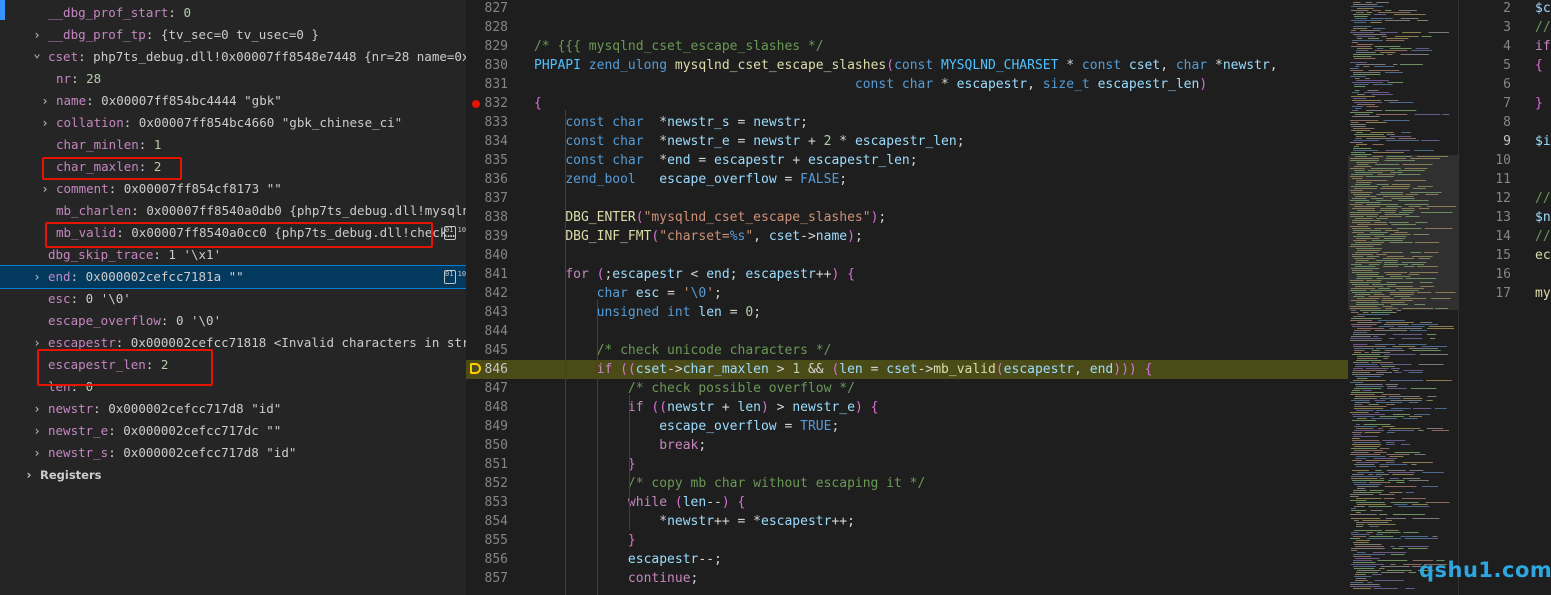  I want to click on code-line: 845 /* check unicode characters */, so click(907, 350).